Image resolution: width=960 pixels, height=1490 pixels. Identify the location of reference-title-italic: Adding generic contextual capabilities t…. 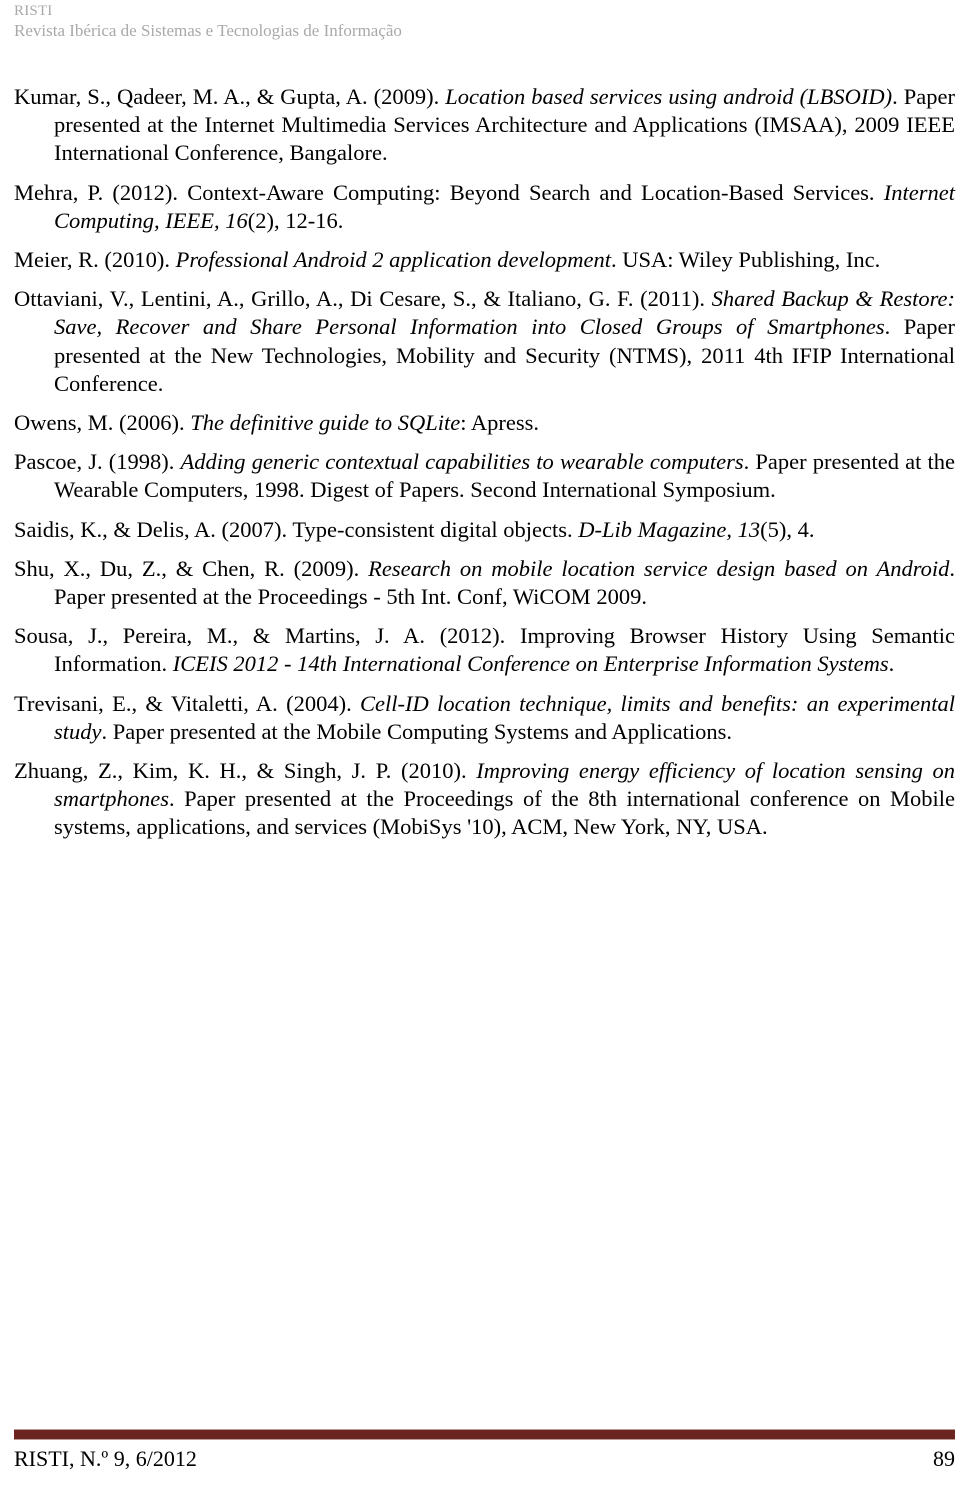
(462, 462).